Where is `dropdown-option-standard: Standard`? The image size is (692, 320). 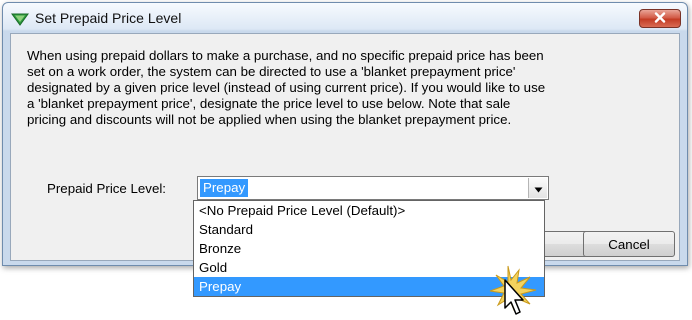 dropdown-option-standard: Standard is located at coordinates (369, 229).